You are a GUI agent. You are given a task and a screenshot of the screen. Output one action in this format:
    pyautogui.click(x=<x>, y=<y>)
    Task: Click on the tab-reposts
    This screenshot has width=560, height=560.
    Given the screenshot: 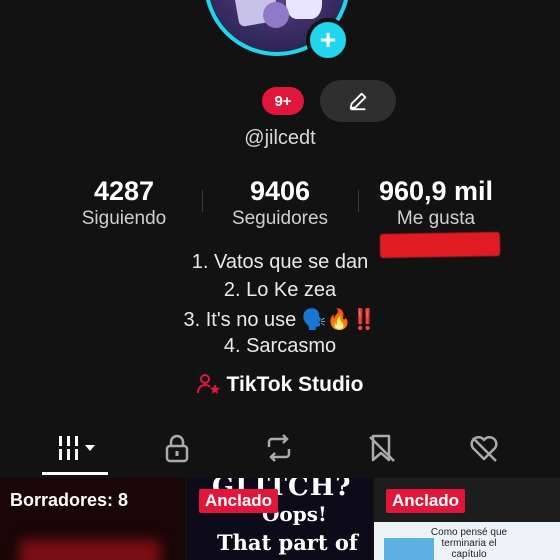 What is the action you would take?
    pyautogui.click(x=279, y=448)
    